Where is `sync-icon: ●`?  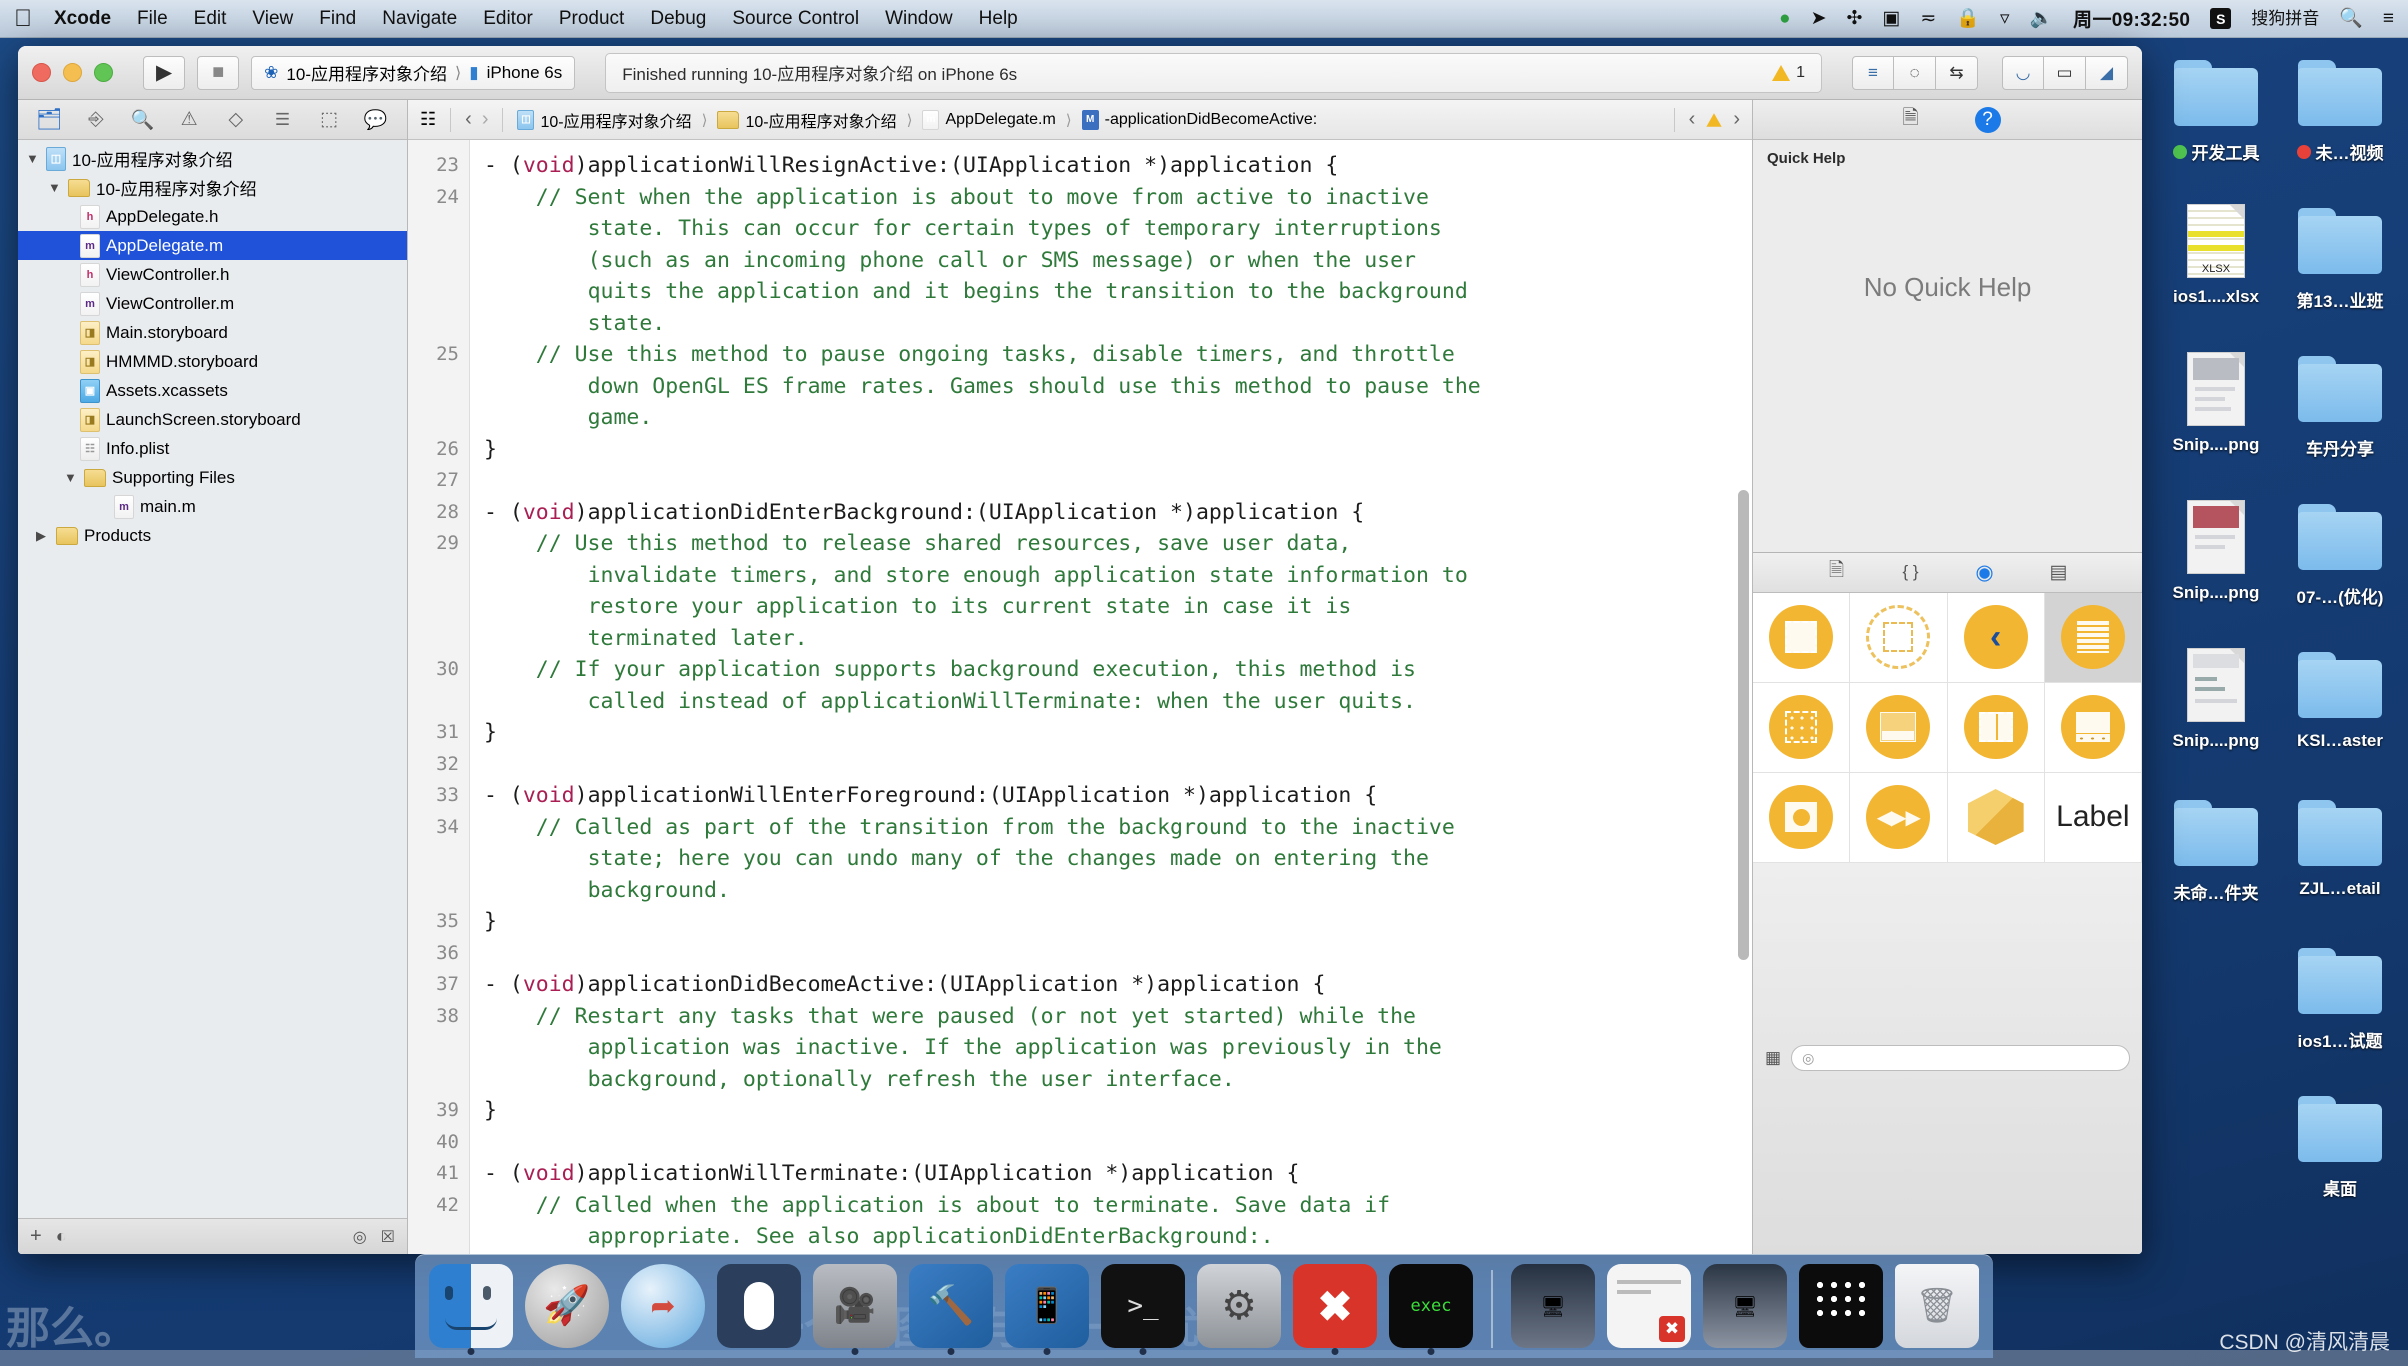 sync-icon: ● is located at coordinates (1784, 18).